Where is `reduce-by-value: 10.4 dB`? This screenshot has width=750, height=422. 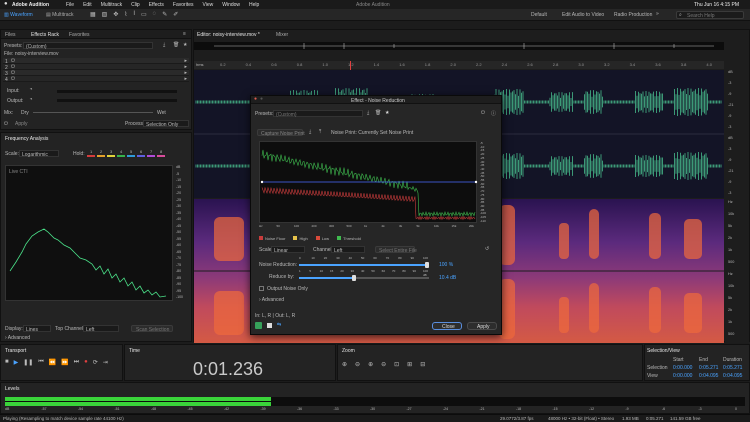
reduce-by-value: 10.4 dB is located at coordinates (447, 278).